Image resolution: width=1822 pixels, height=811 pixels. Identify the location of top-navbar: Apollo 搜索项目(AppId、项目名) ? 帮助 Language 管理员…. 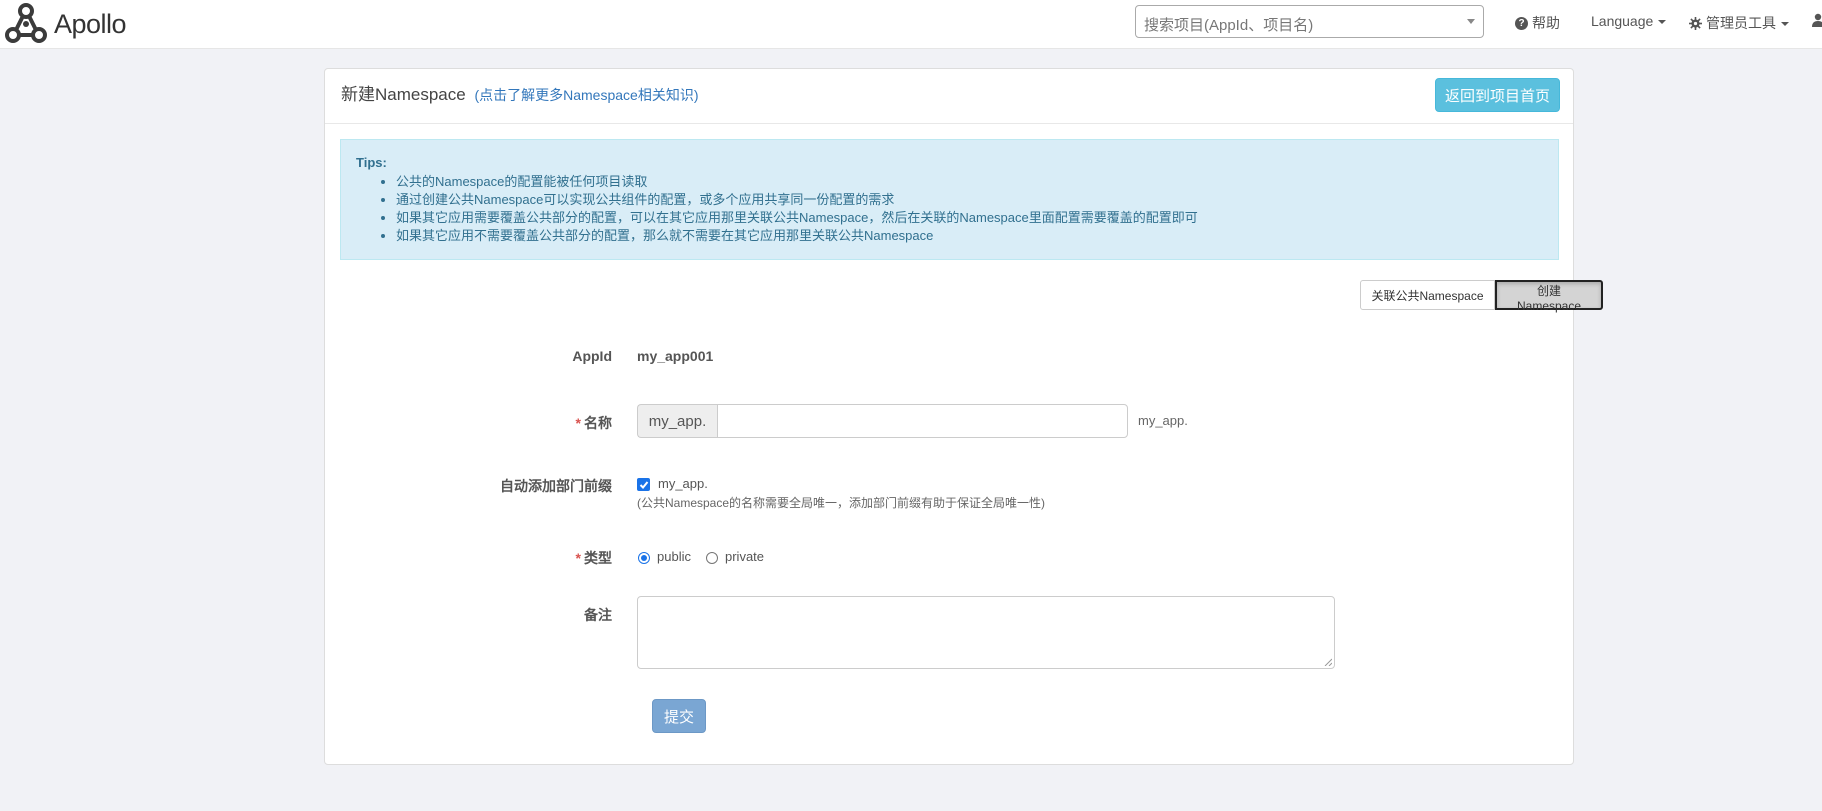
(911, 24).